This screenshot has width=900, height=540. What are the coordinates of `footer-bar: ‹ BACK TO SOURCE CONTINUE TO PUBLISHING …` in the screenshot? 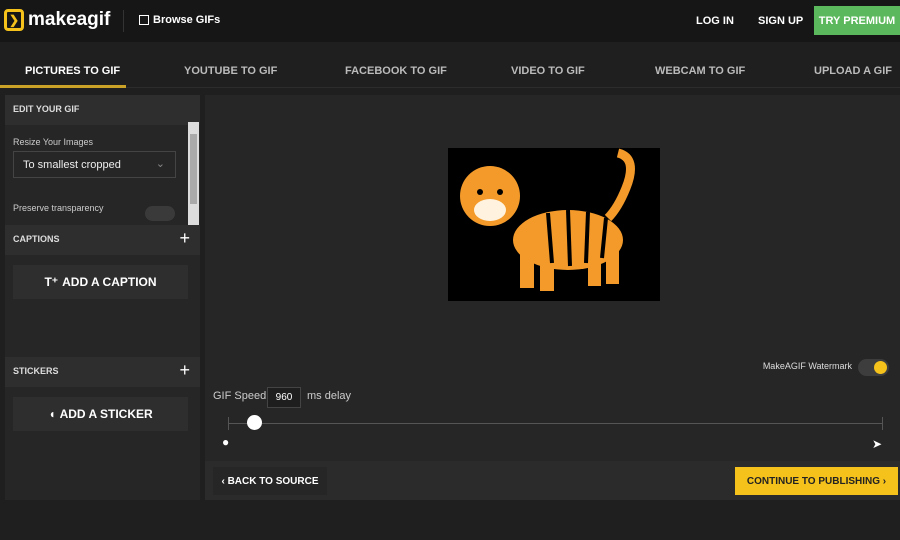 It's located at (552, 480).